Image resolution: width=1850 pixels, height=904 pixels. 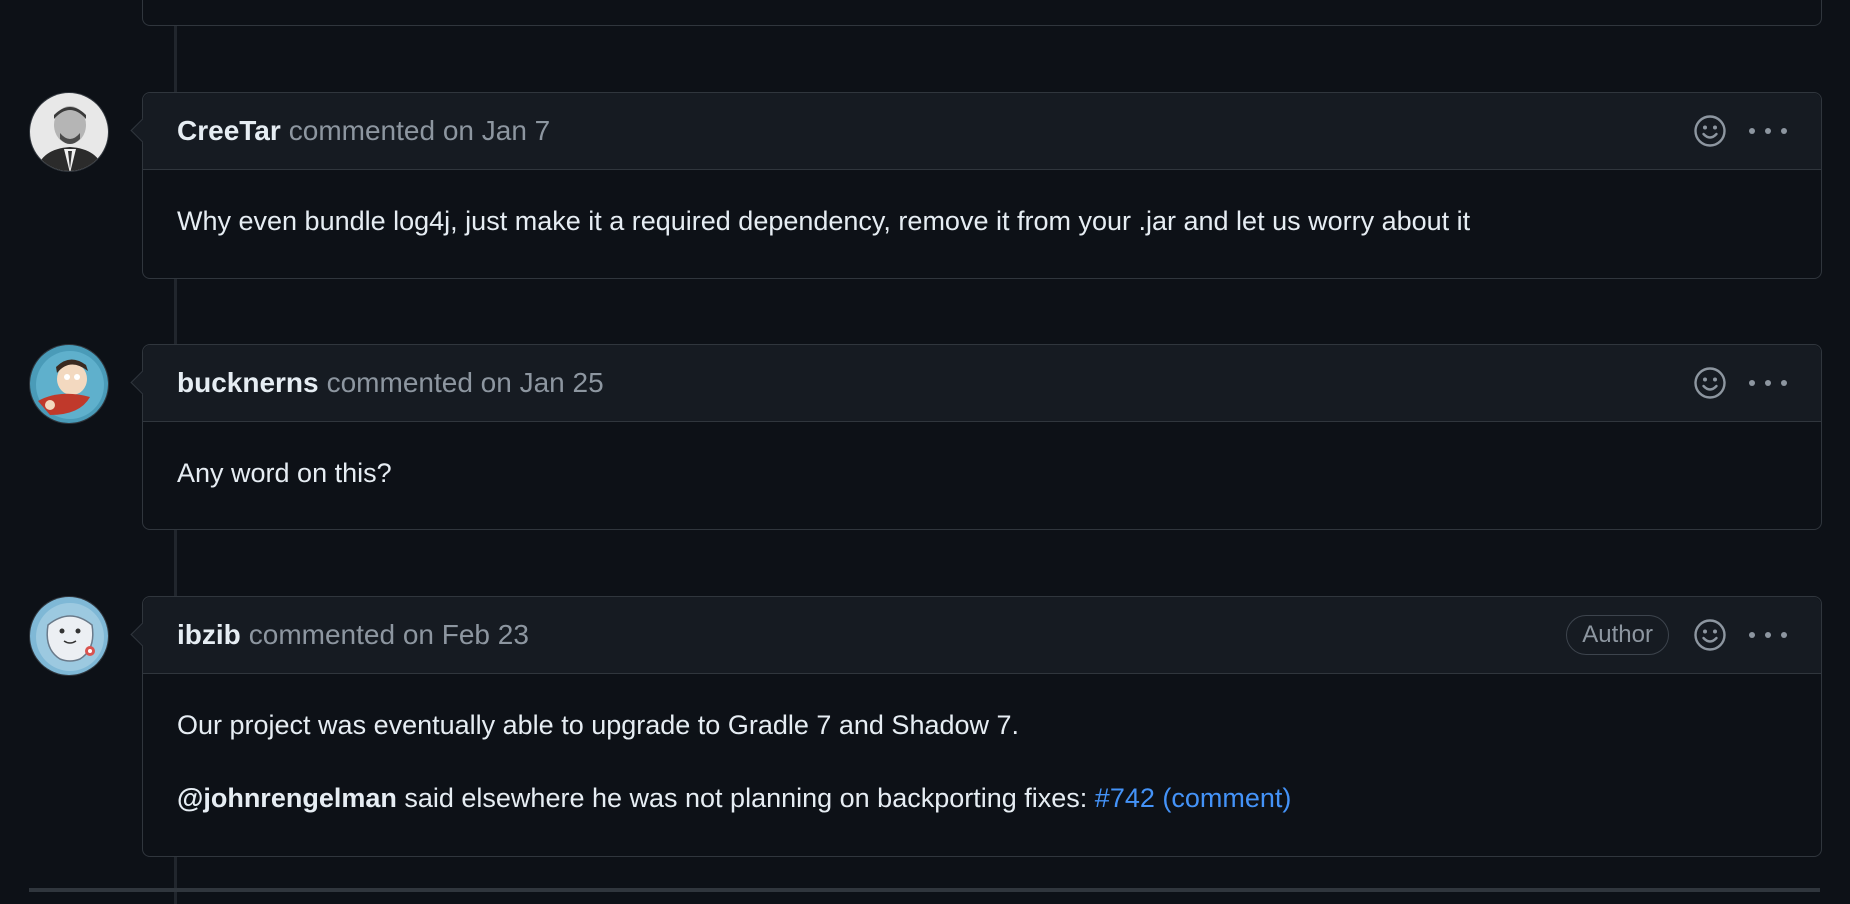 I want to click on comment-header: CreeTar commented on Jan 7, so click(x=982, y=131).